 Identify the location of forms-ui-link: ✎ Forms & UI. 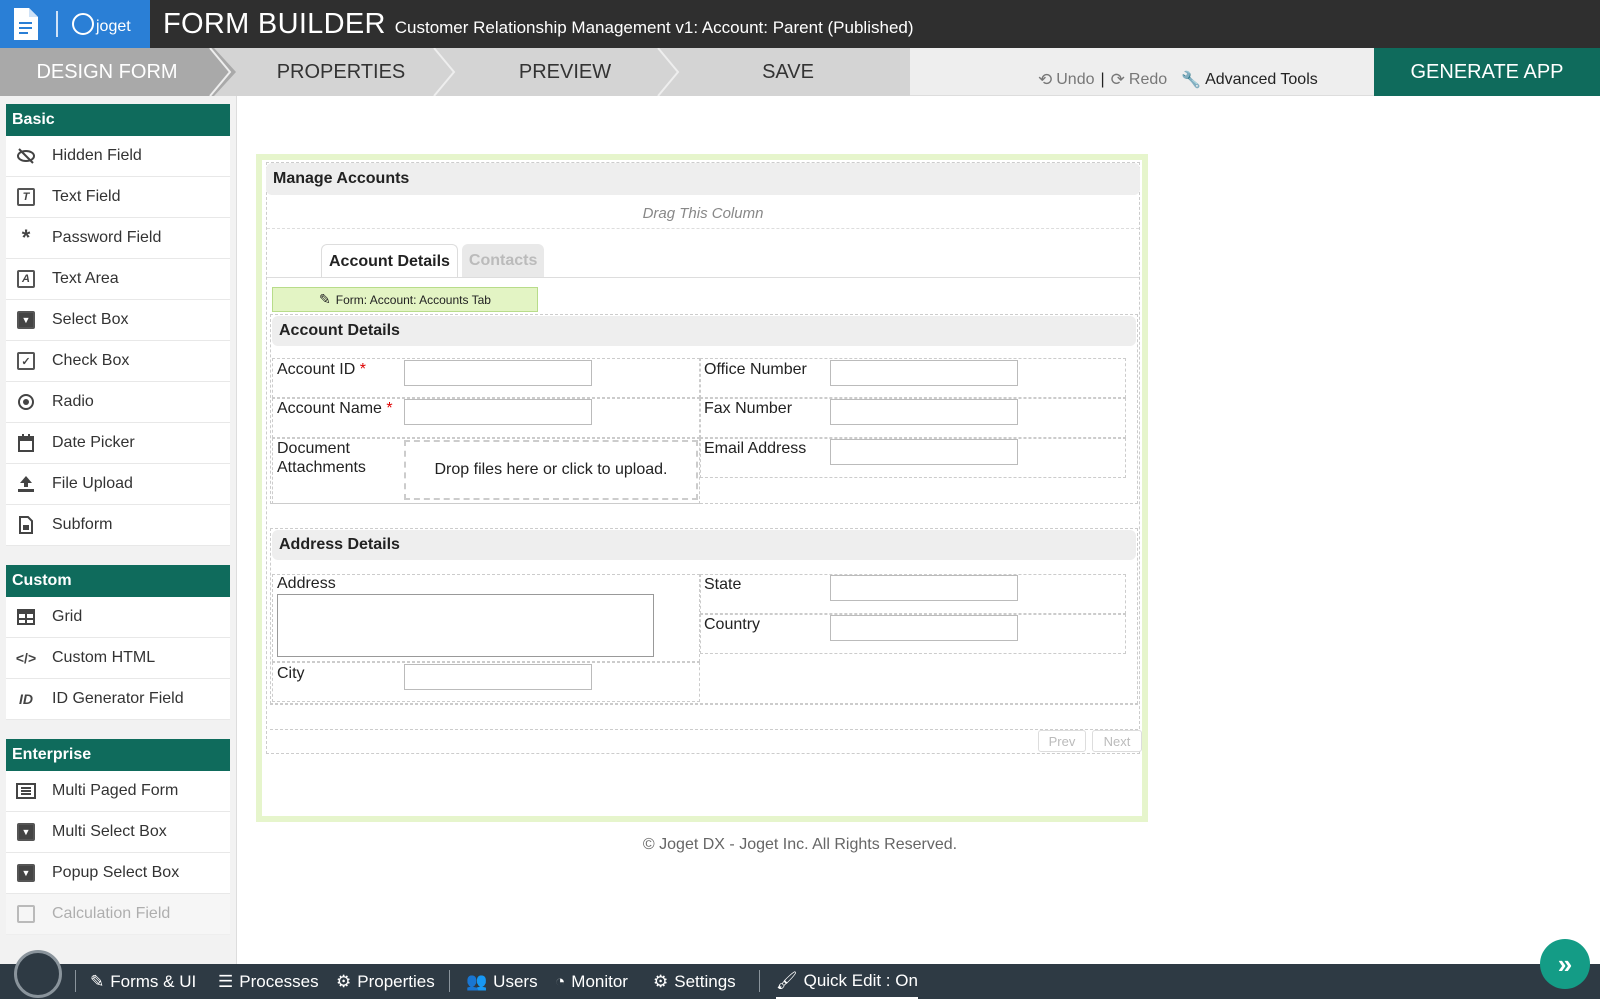
(143, 981).